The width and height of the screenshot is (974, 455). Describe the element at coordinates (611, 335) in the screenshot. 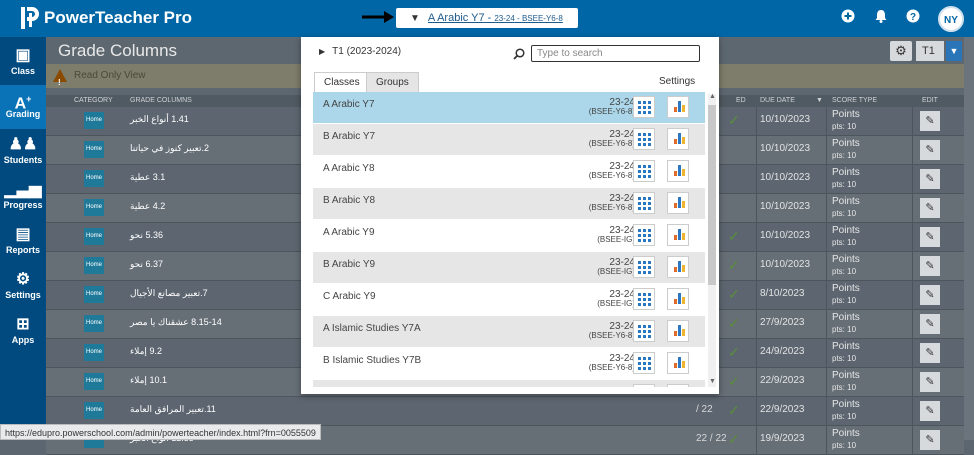

I see `class-code: (BSEE-Y6-8)` at that location.